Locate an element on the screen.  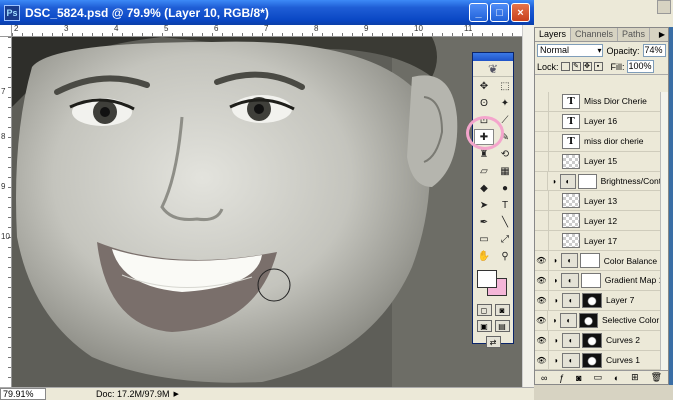
layer-row: T Miss Dior Cherie is located at coordinates (598, 102).